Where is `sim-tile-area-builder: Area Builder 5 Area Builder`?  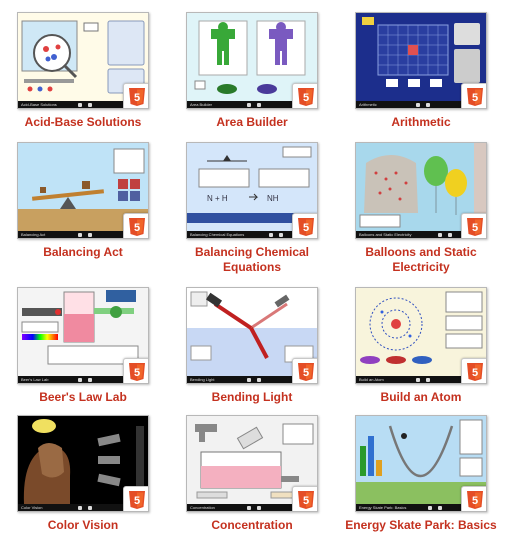 sim-tile-area-builder: Area Builder 5 Area Builder is located at coordinates (252, 71).